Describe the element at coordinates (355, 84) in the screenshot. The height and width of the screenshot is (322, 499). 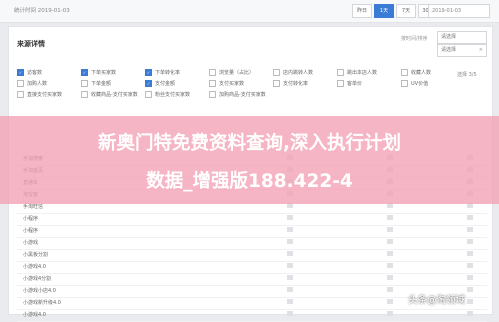
I see `checkbox-label: 客单价` at that location.